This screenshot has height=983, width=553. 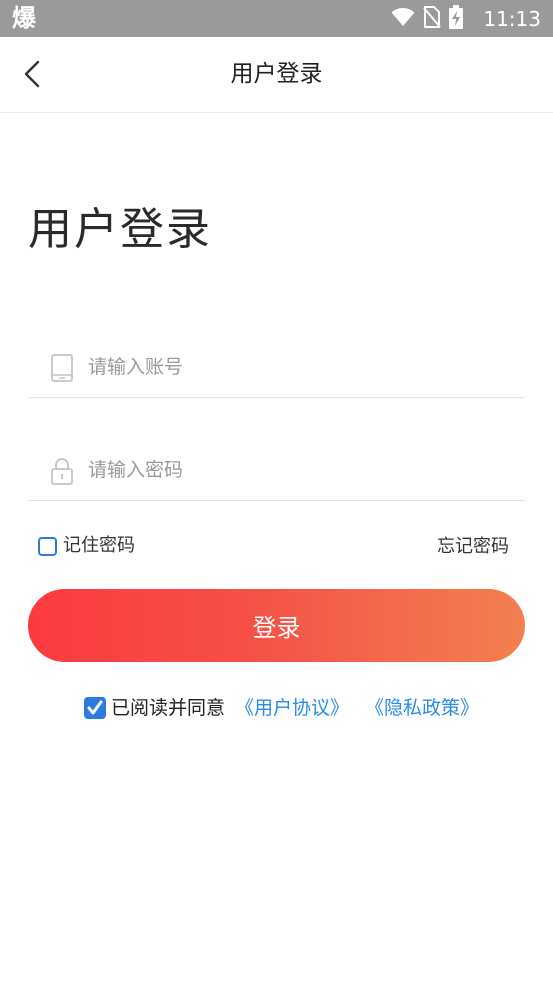 I want to click on remember-password-checkbox: 记住密码, so click(x=86, y=546).